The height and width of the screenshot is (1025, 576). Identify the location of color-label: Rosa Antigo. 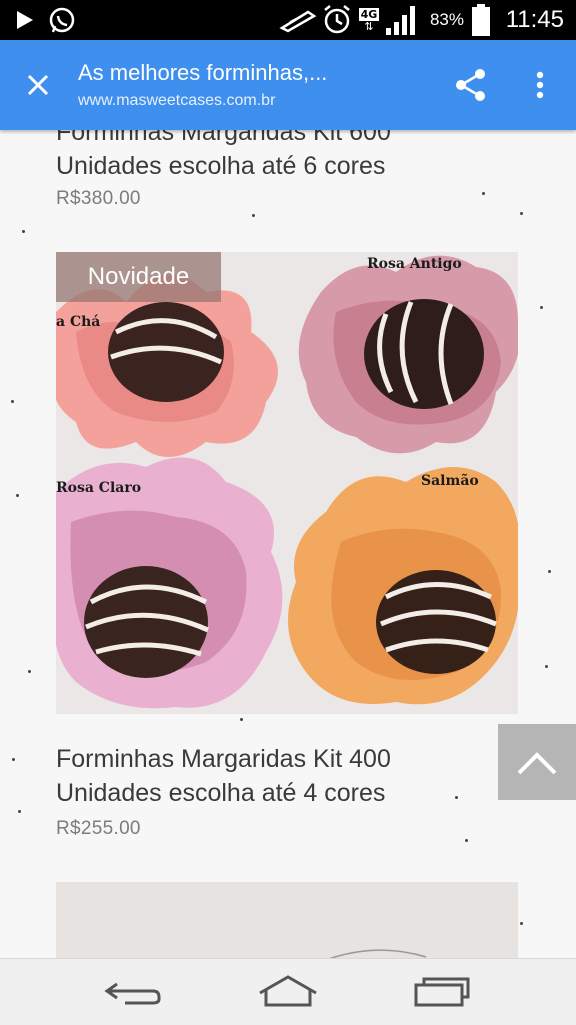
(414, 264).